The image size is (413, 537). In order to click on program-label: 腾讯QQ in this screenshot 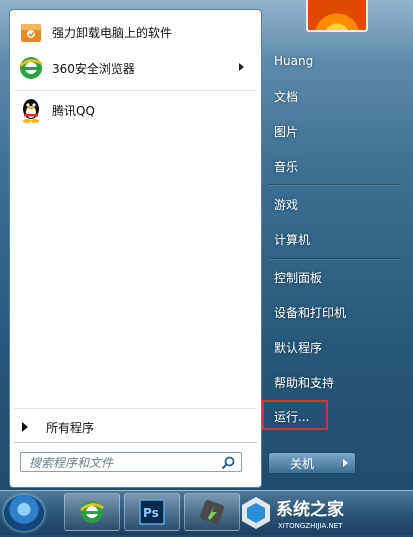, I will do `click(73, 110)`.